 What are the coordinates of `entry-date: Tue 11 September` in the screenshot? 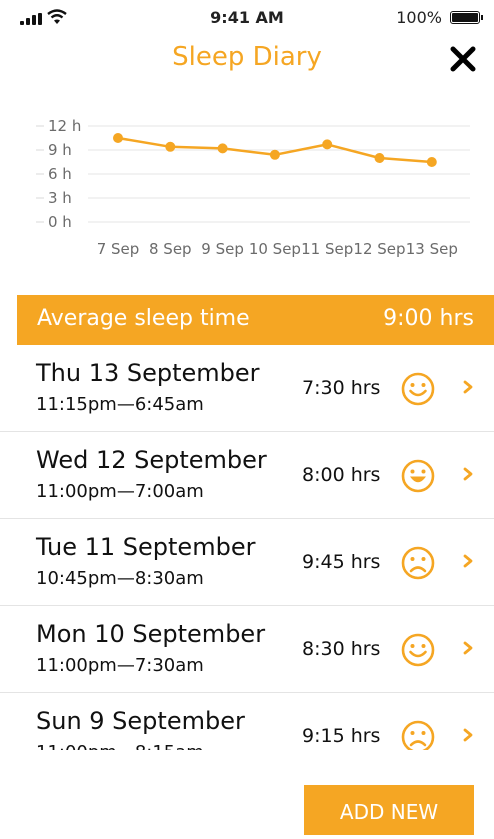 It's located at (146, 547).